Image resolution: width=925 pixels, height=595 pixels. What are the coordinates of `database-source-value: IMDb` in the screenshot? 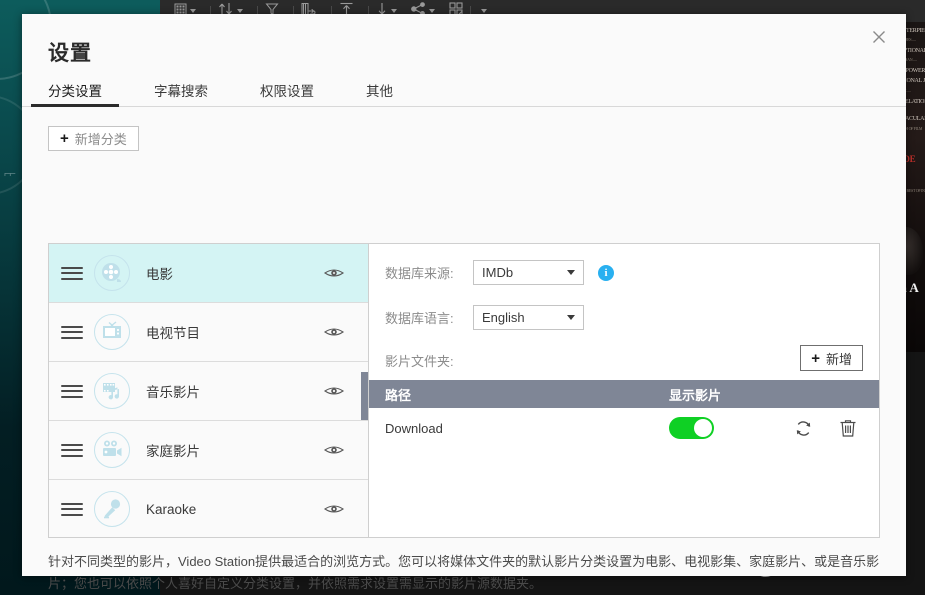 It's located at (498, 272).